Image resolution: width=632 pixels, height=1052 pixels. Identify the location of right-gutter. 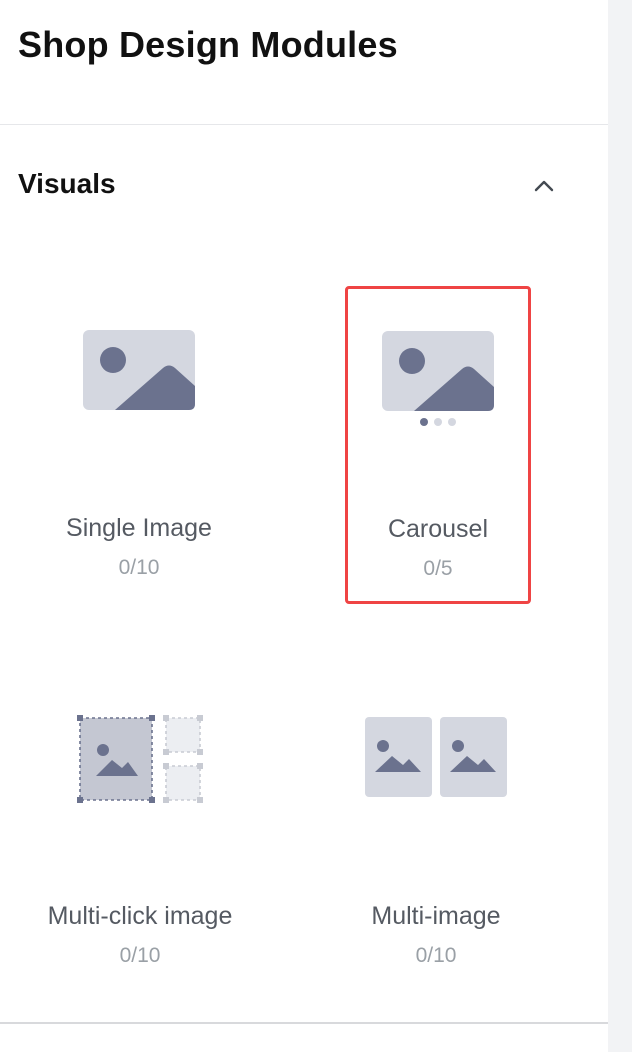
(620, 526).